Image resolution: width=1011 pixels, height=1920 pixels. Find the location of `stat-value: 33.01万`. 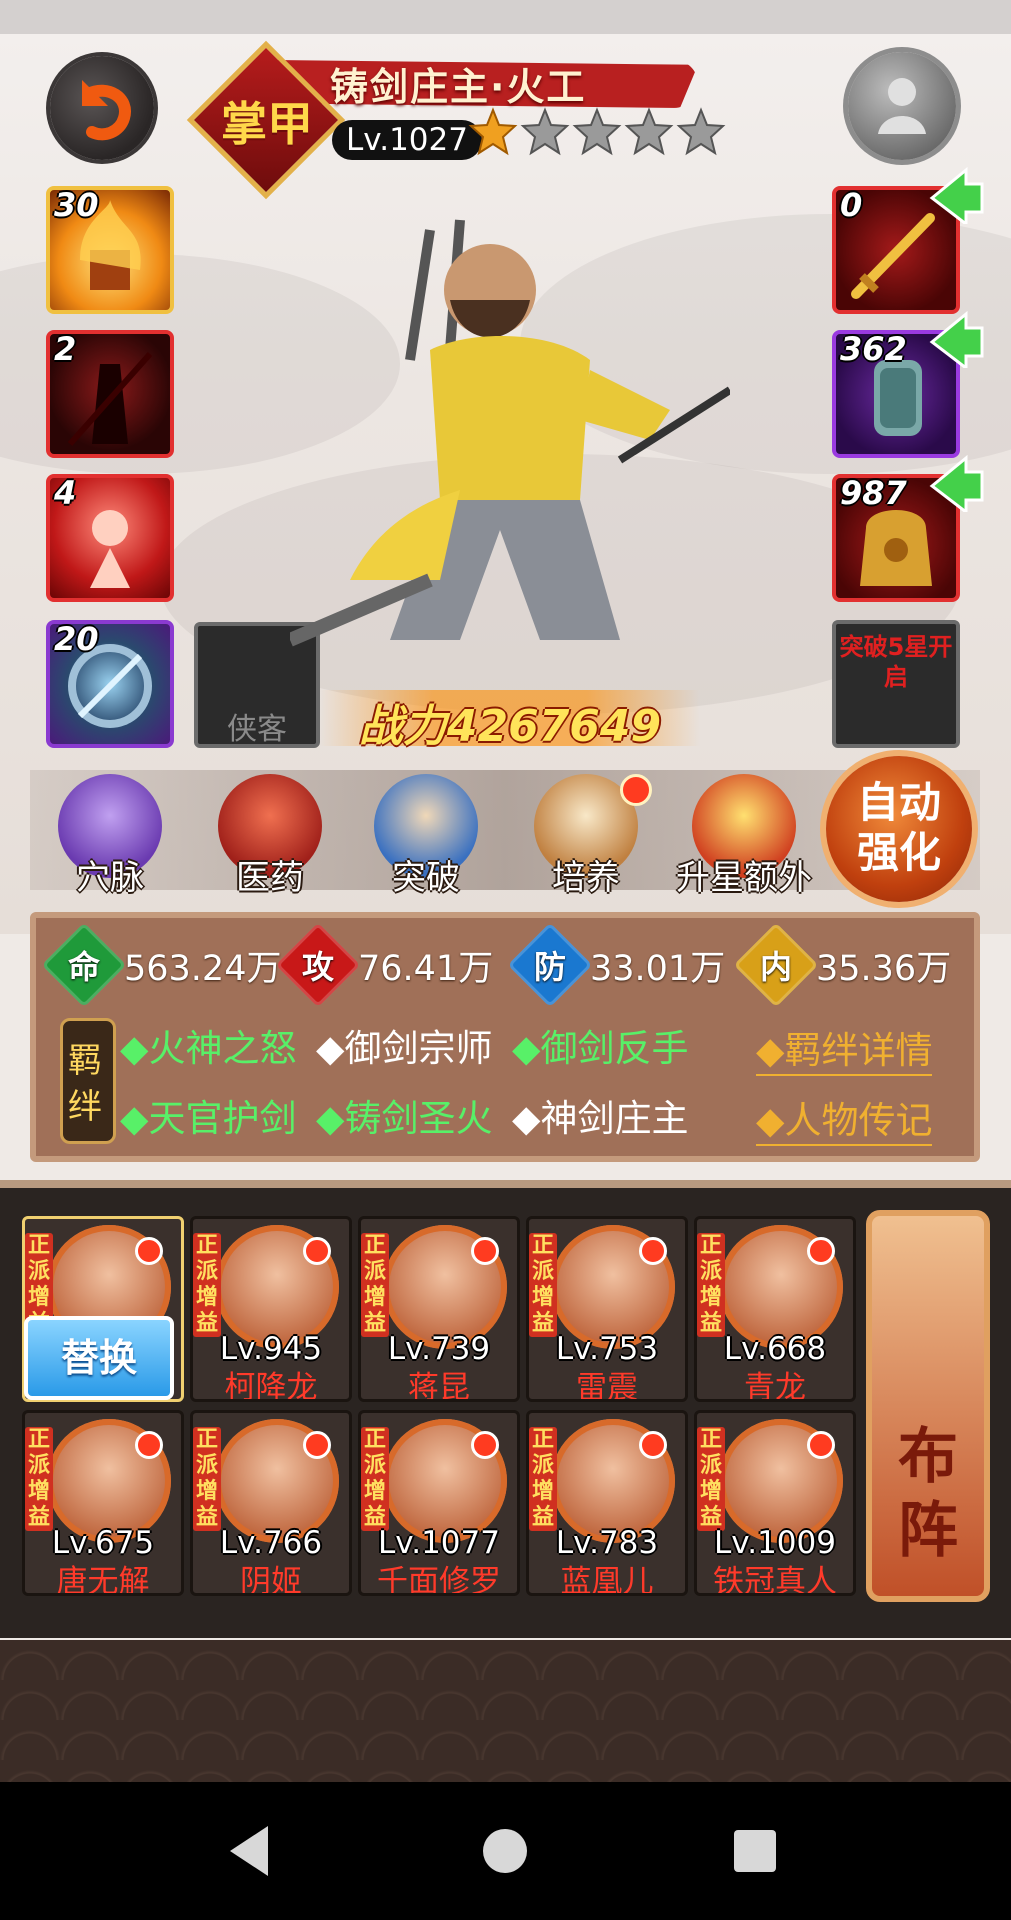

stat-value: 33.01万 is located at coordinates (658, 968).